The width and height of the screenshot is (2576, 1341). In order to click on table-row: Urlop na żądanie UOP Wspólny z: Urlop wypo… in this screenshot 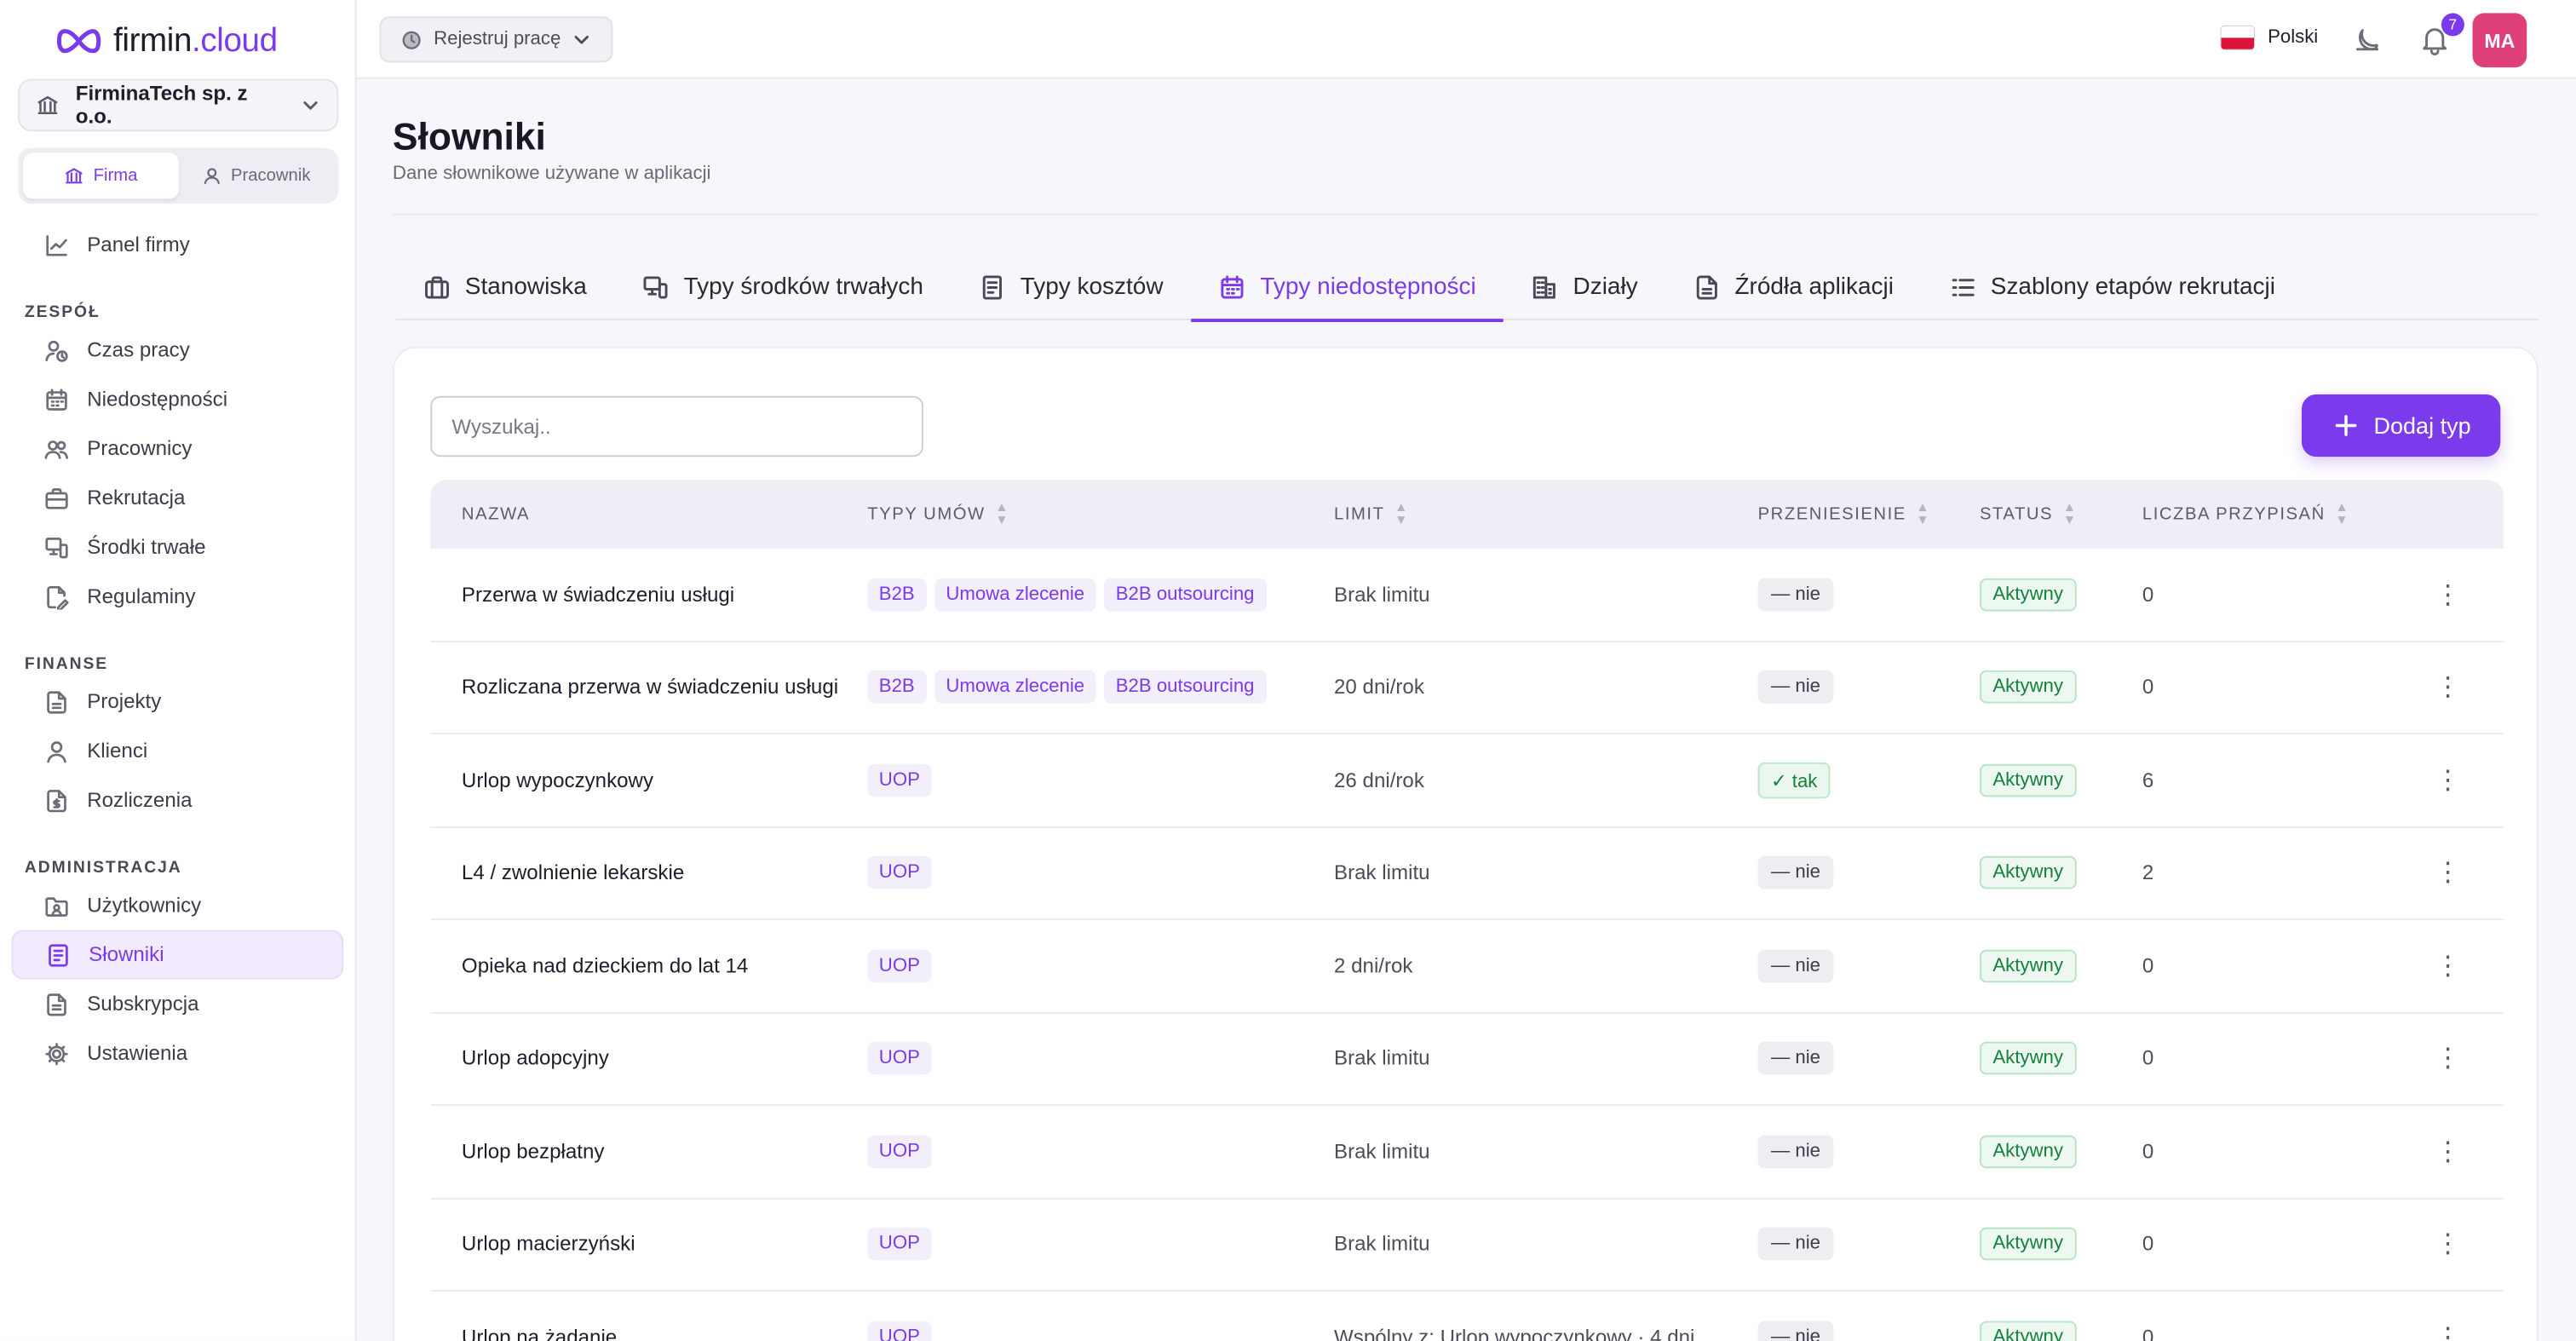, I will do `click(1467, 1317)`.